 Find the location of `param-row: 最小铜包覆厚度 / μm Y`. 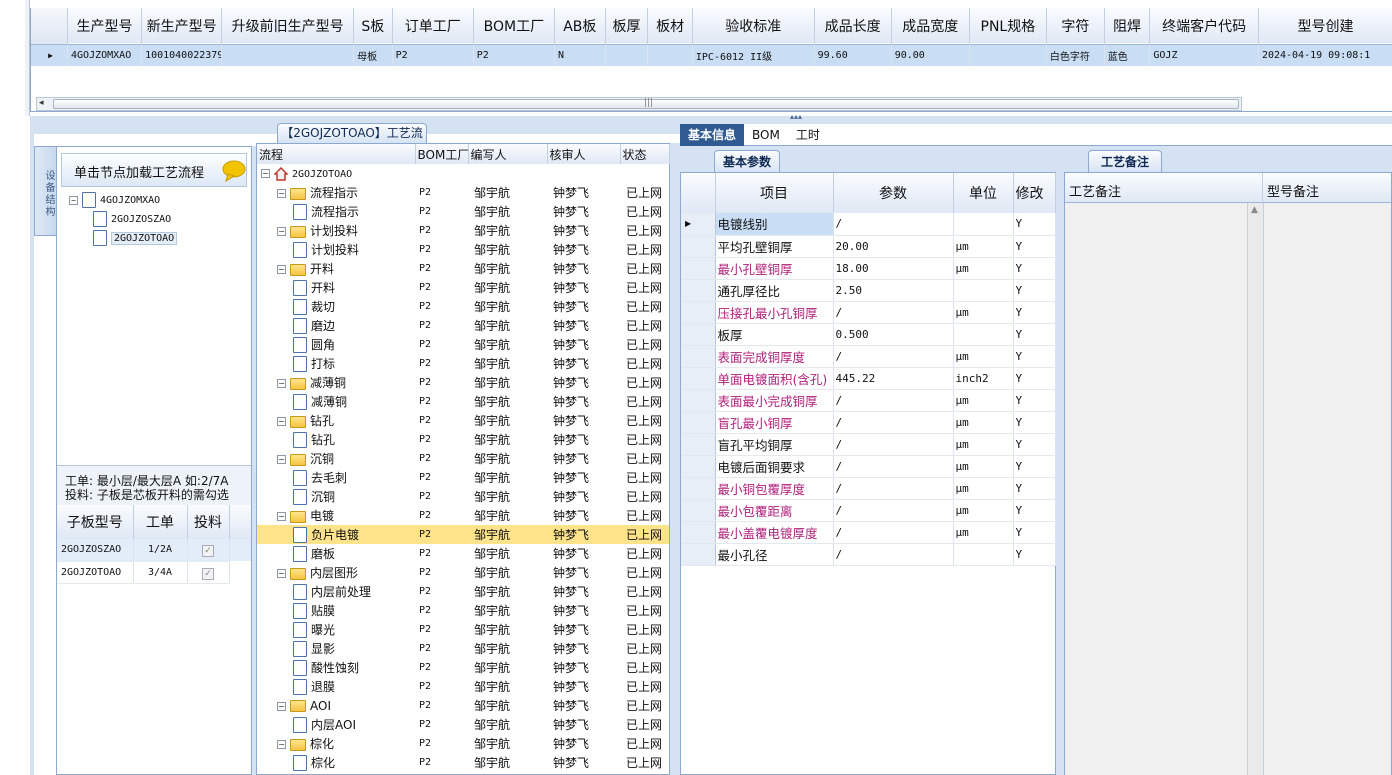

param-row: 最小铜包覆厚度 / μm Y is located at coordinates (868, 488).